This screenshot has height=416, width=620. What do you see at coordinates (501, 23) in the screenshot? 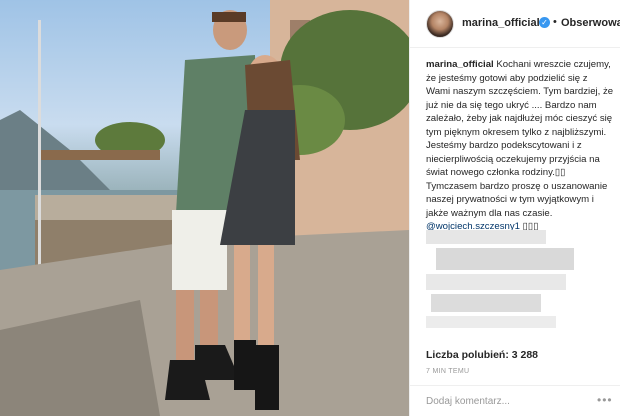
I see `header-username: marina_official` at bounding box center [501, 23].